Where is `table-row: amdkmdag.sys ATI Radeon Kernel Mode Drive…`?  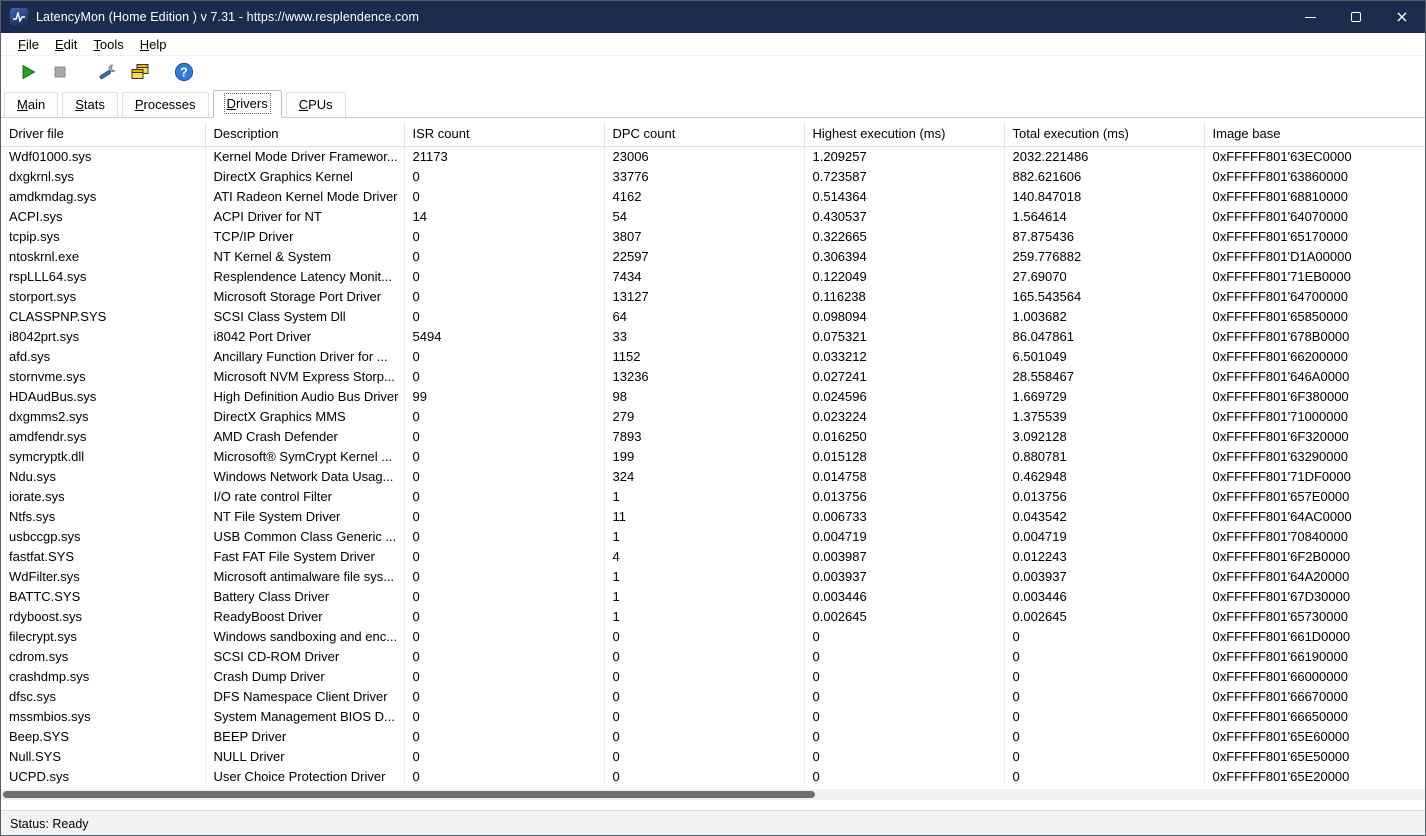 table-row: amdkmdag.sys ATI Radeon Kernel Mode Drive… is located at coordinates (713, 196).